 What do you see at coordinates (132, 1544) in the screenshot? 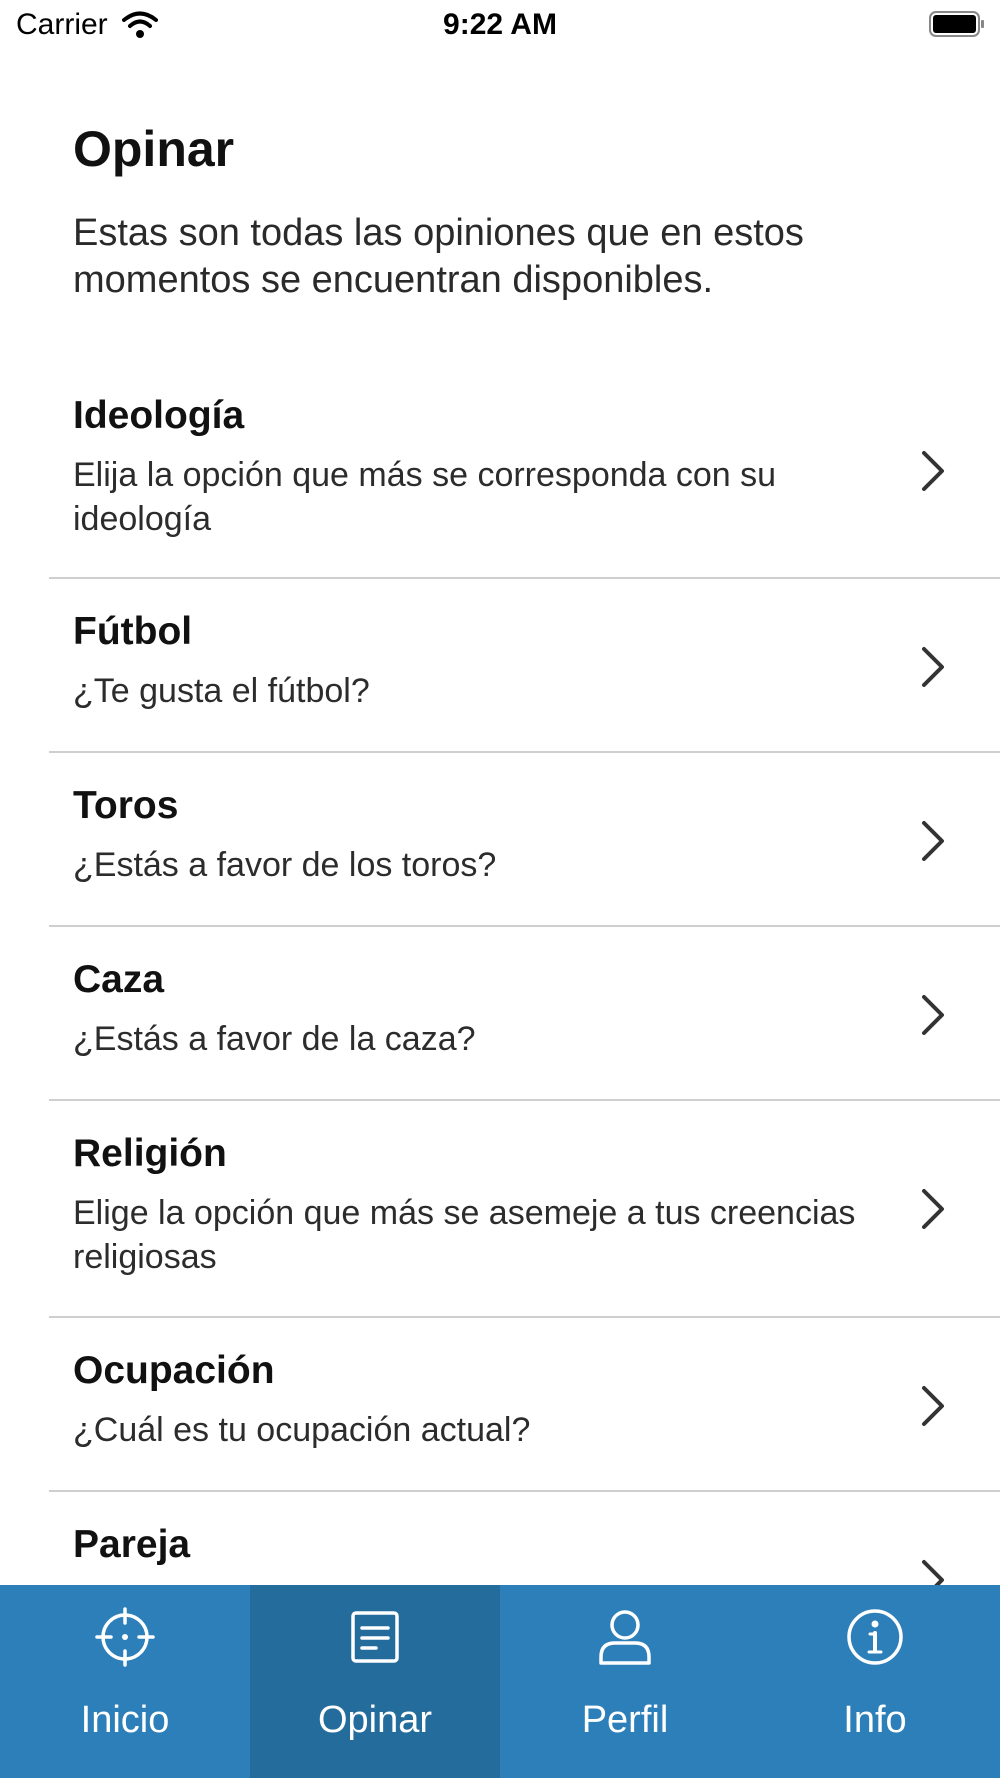
I see `list-item-title: Pareja` at bounding box center [132, 1544].